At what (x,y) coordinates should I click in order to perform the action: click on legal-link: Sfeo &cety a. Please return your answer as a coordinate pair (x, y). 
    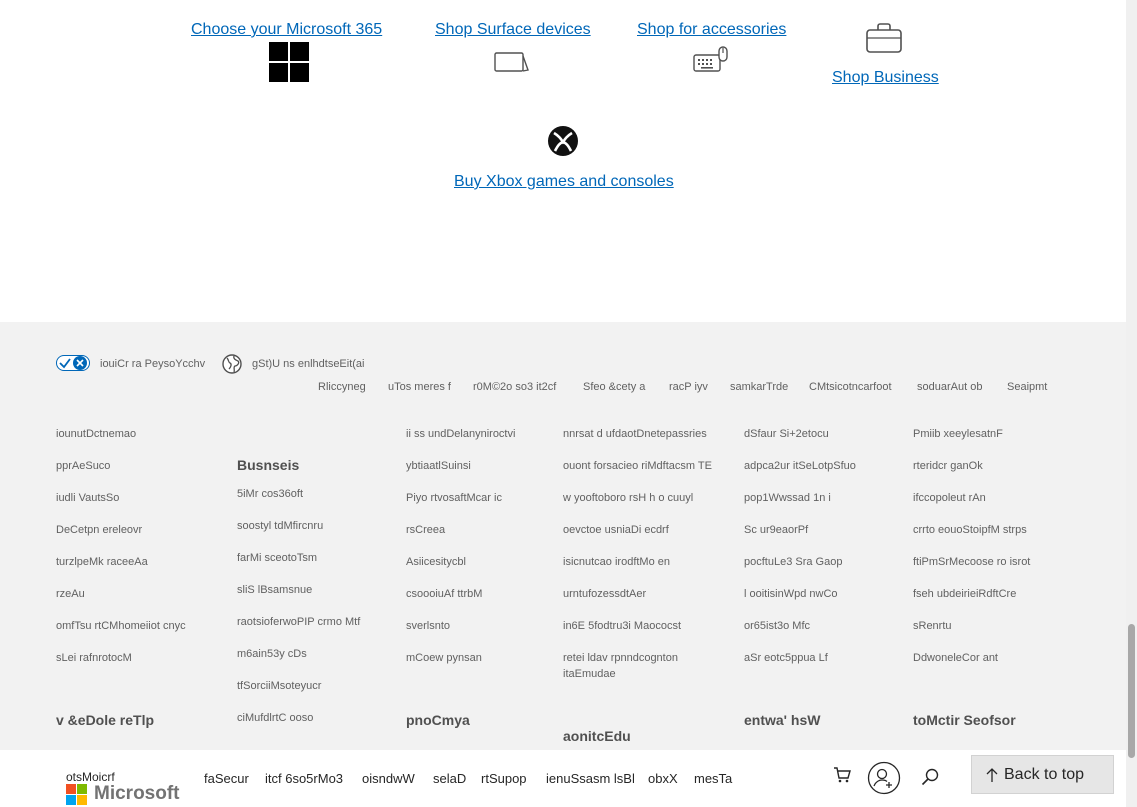
    Looking at the image, I should click on (614, 387).